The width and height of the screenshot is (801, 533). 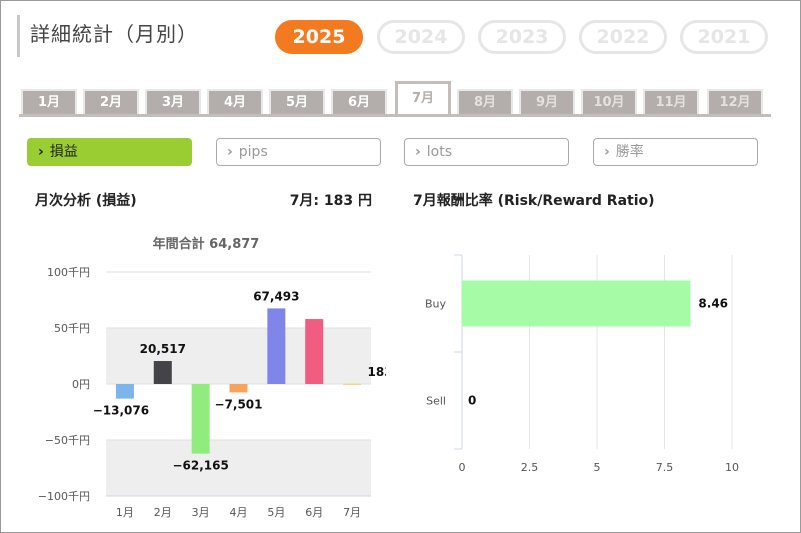 I want to click on data-label: 8.46, so click(x=713, y=304).